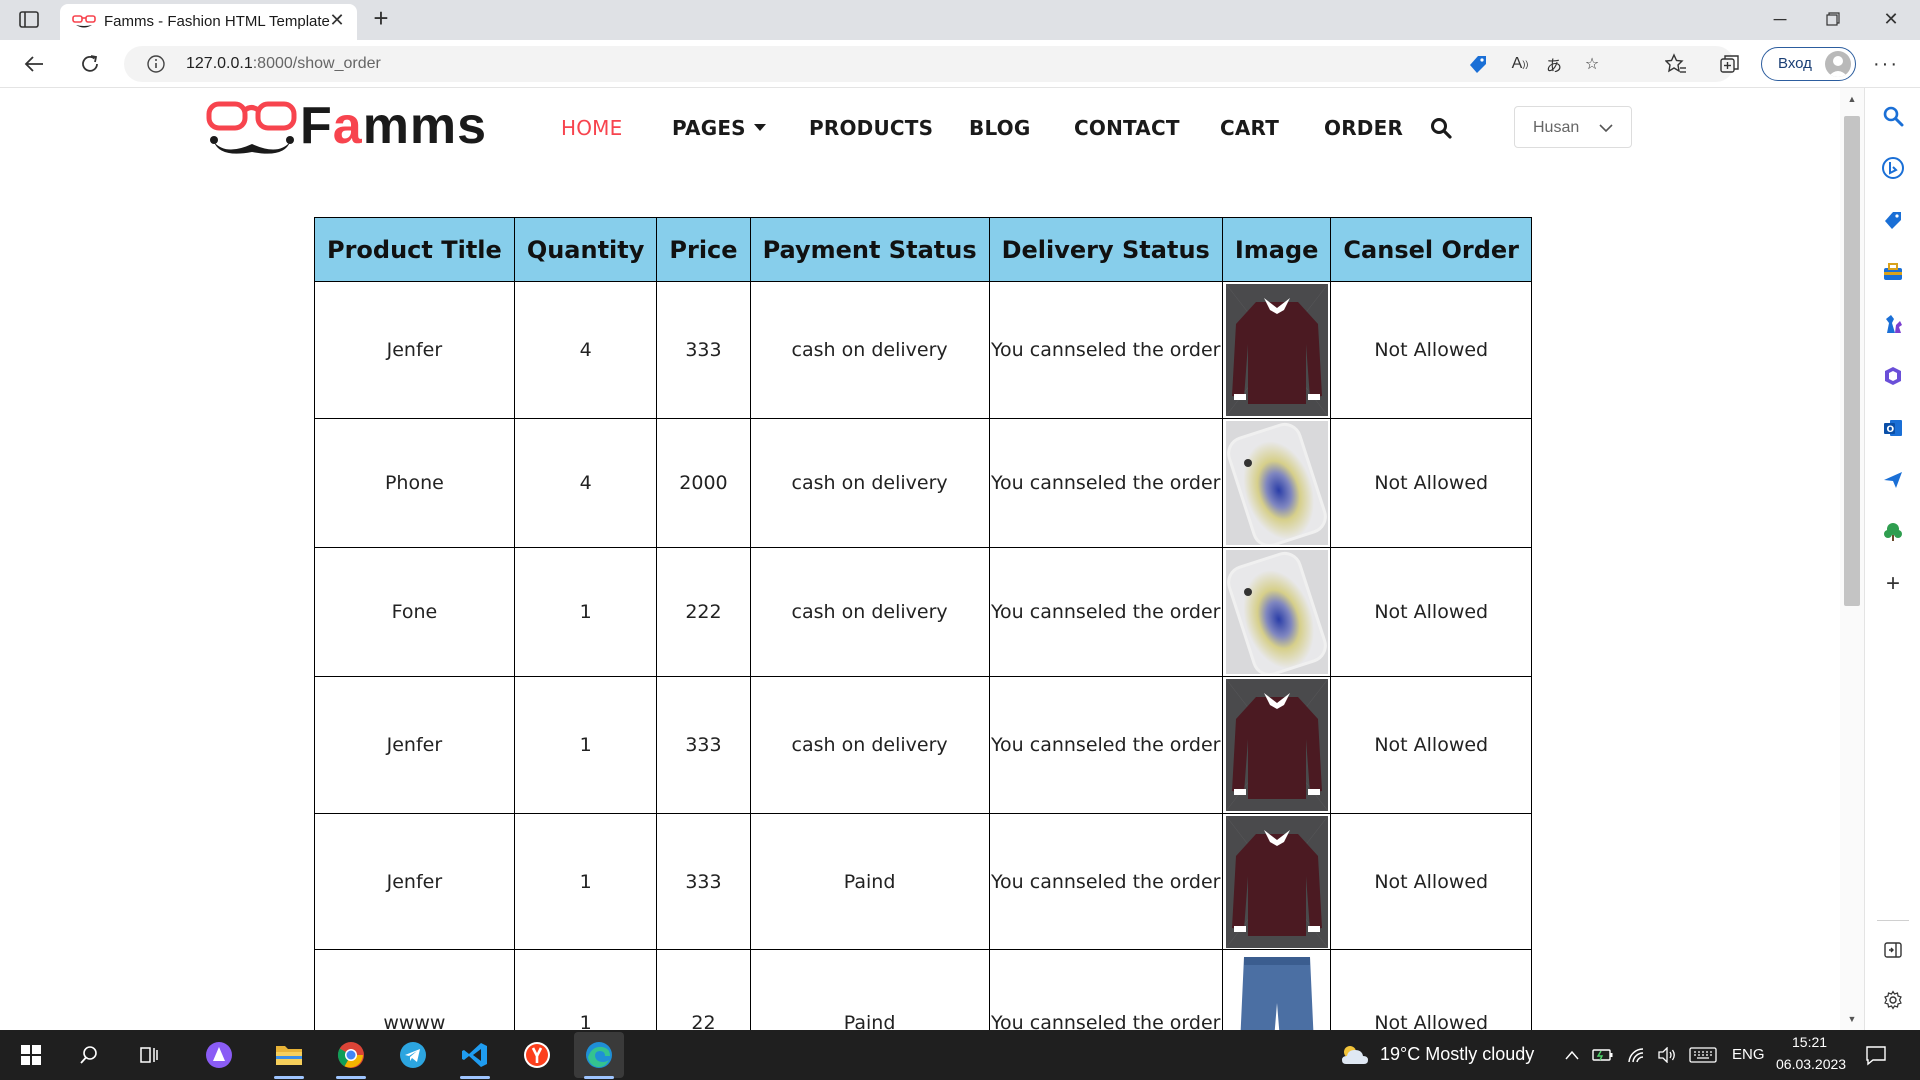 This screenshot has height=1080, width=1920. I want to click on input-language: ENG, so click(1748, 1054).